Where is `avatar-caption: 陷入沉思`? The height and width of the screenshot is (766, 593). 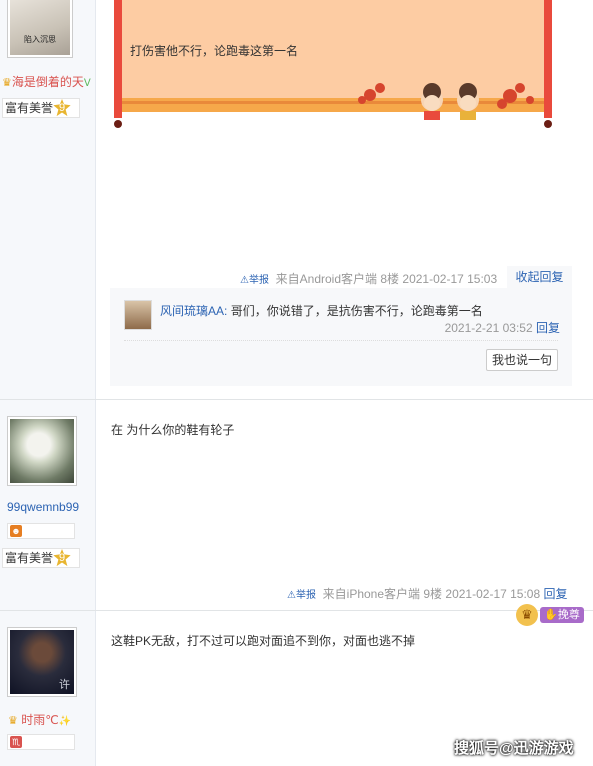
avatar-caption: 陷入沉思 is located at coordinates (40, 39).